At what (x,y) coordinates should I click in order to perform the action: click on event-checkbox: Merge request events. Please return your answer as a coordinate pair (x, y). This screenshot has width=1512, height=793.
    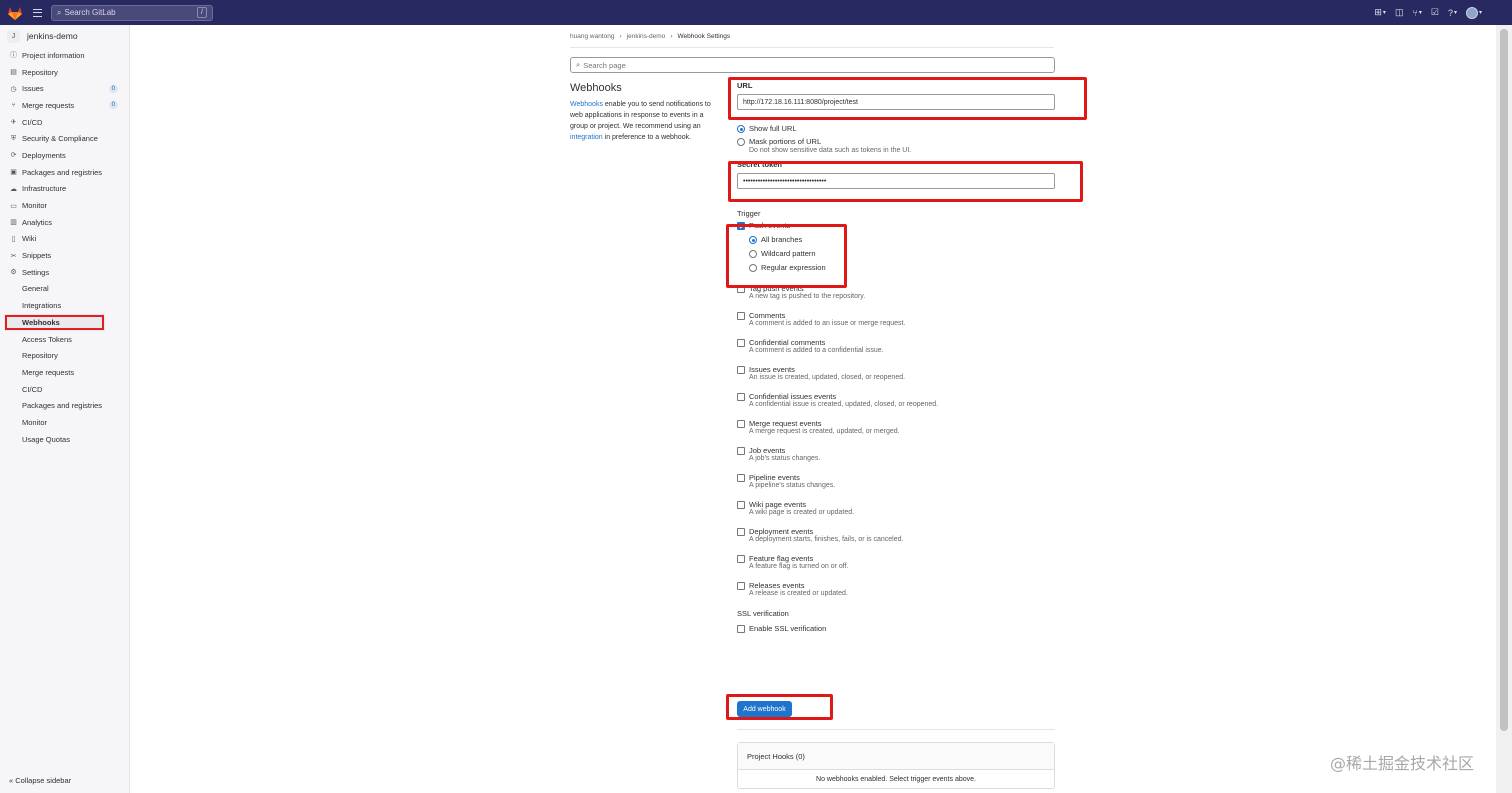
    Looking at the image, I should click on (897, 423).